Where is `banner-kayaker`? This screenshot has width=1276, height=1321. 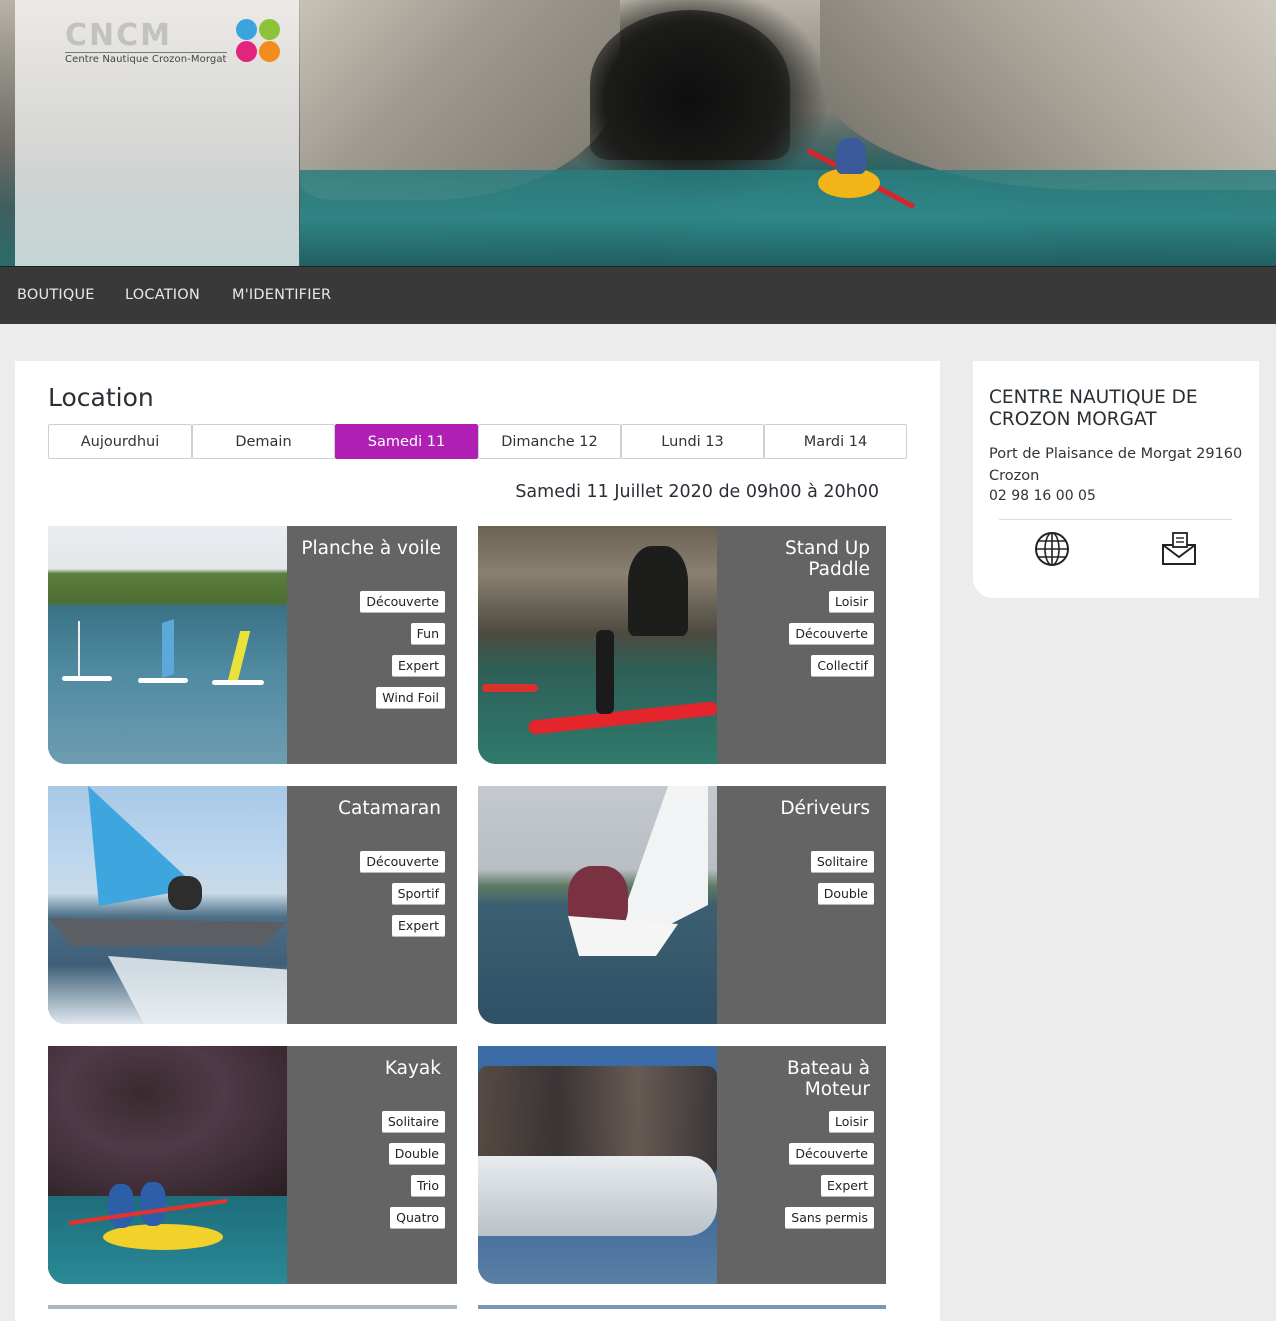
banner-kayaker is located at coordinates (851, 156).